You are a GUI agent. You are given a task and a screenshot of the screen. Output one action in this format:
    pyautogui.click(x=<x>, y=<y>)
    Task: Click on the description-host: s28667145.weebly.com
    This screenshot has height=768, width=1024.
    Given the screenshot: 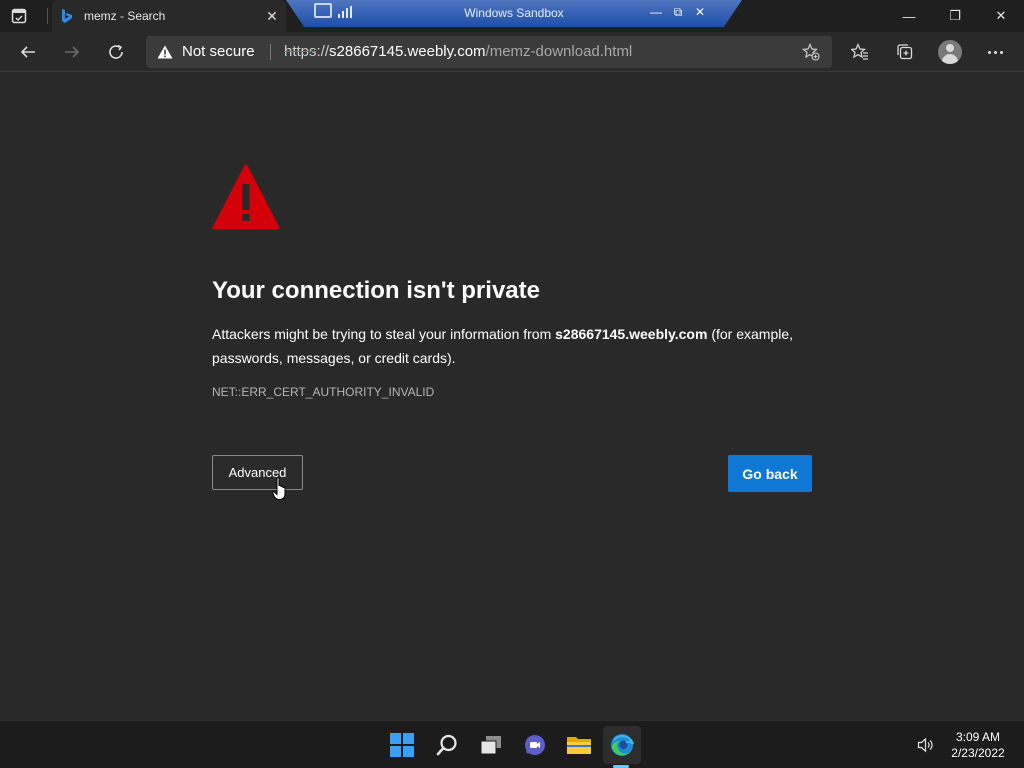 What is the action you would take?
    pyautogui.click(x=631, y=334)
    